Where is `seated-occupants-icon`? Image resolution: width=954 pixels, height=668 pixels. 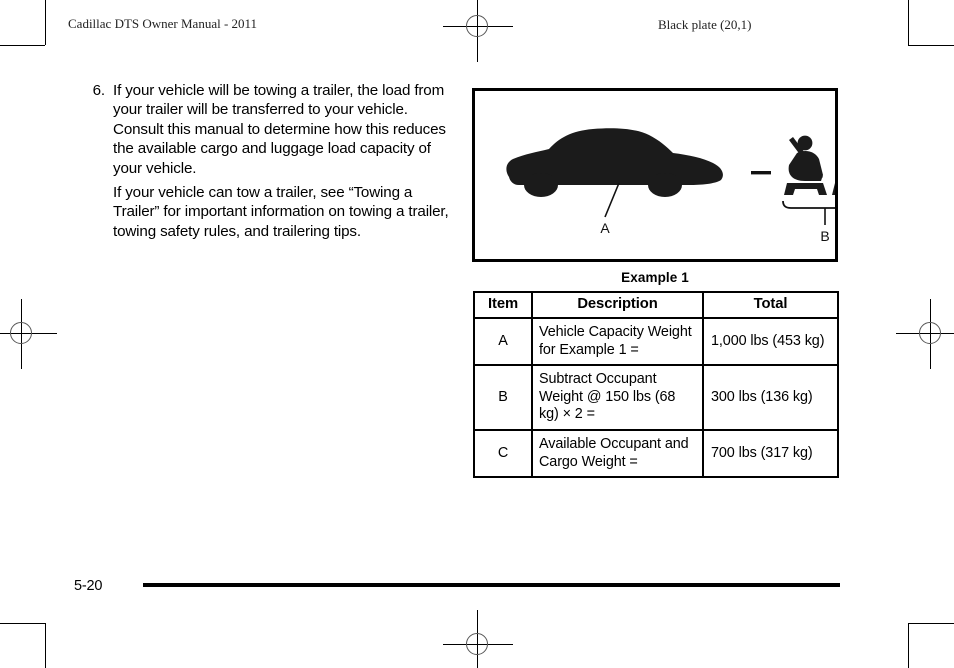 seated-occupants-icon is located at coordinates (805, 165).